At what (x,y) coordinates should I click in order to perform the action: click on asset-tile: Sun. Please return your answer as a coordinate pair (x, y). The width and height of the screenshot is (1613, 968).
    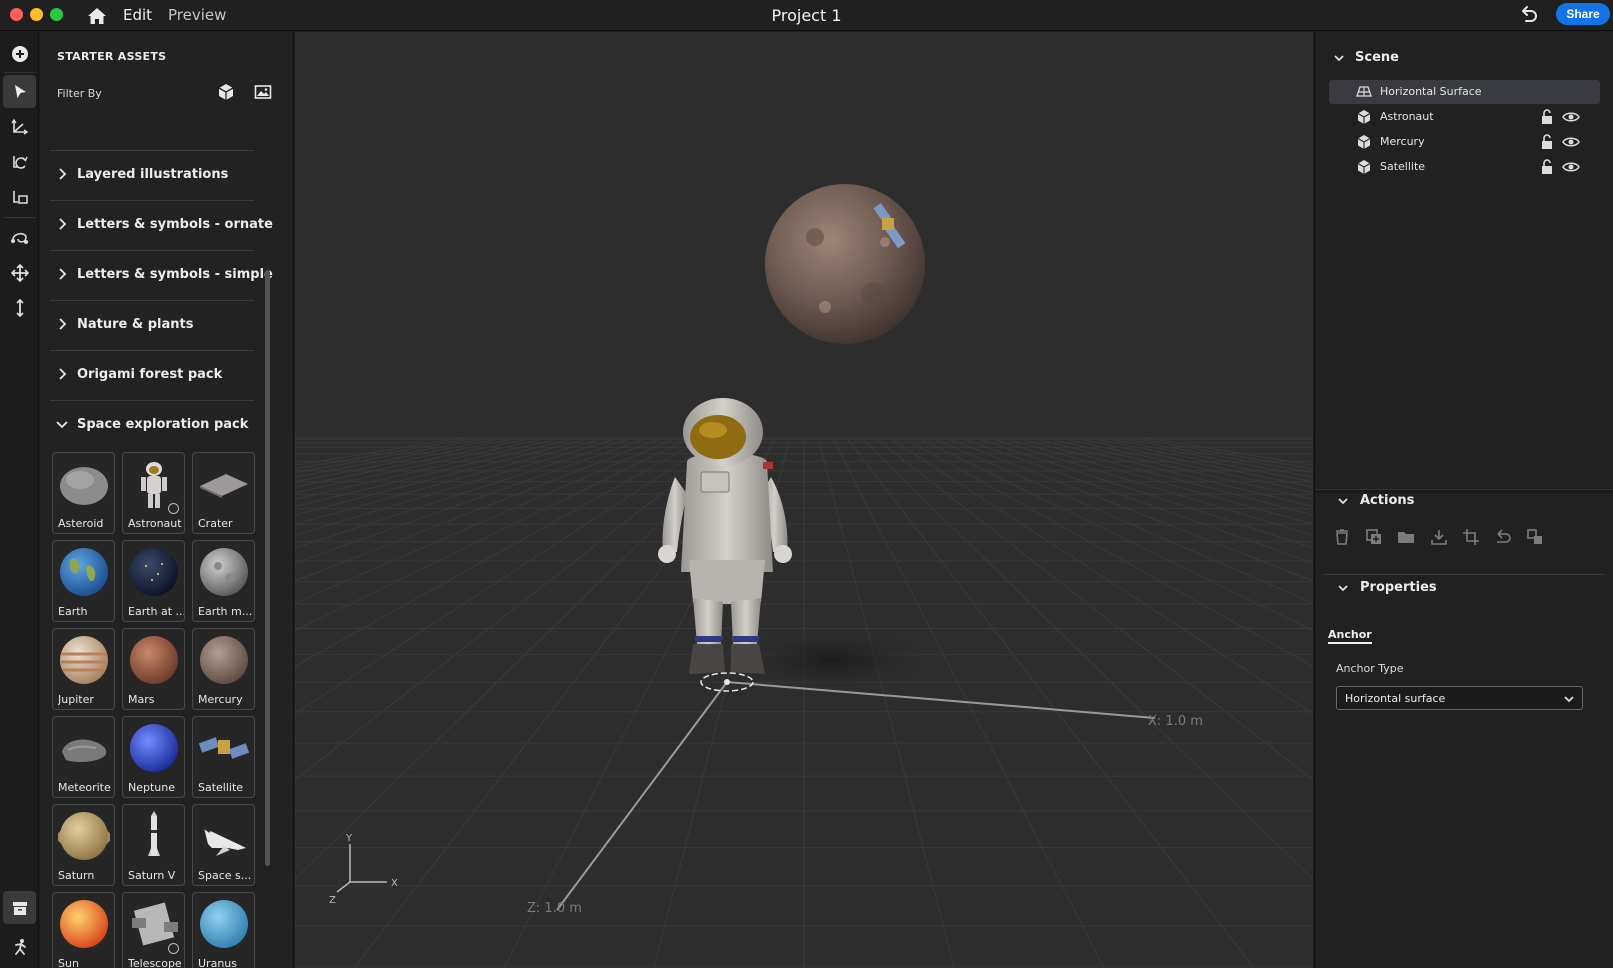
    Looking at the image, I should click on (83, 930).